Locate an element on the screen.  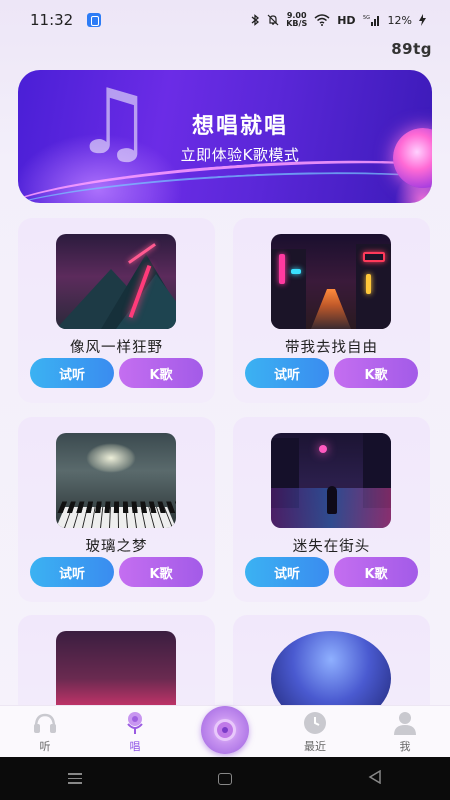
song-card: 带我去找自由 试听 K歌 is located at coordinates (331, 310).